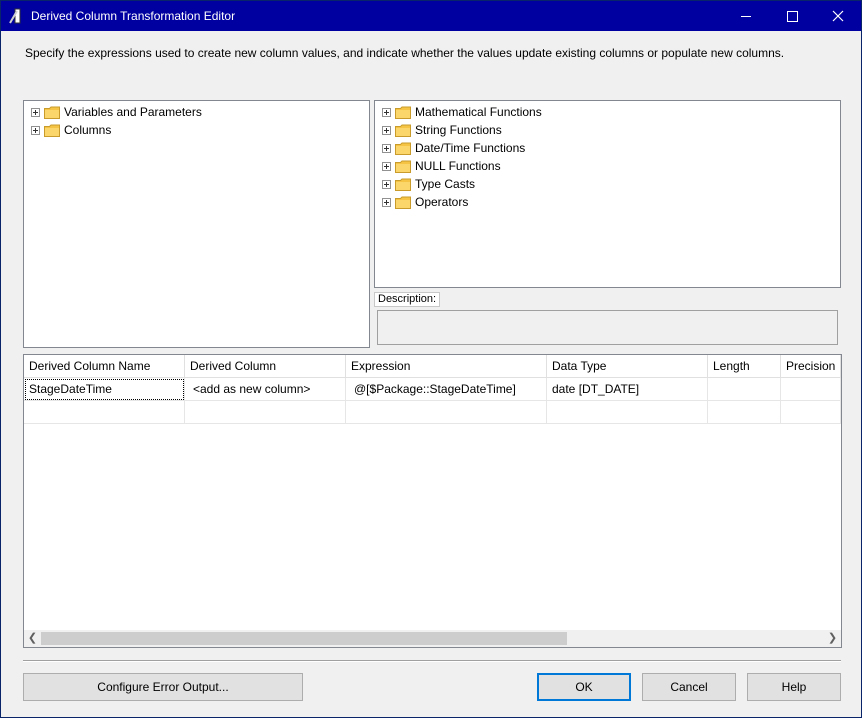 This screenshot has height=718, width=862. What do you see at coordinates (627, 366) in the screenshot?
I see `column-header: Data Type` at bounding box center [627, 366].